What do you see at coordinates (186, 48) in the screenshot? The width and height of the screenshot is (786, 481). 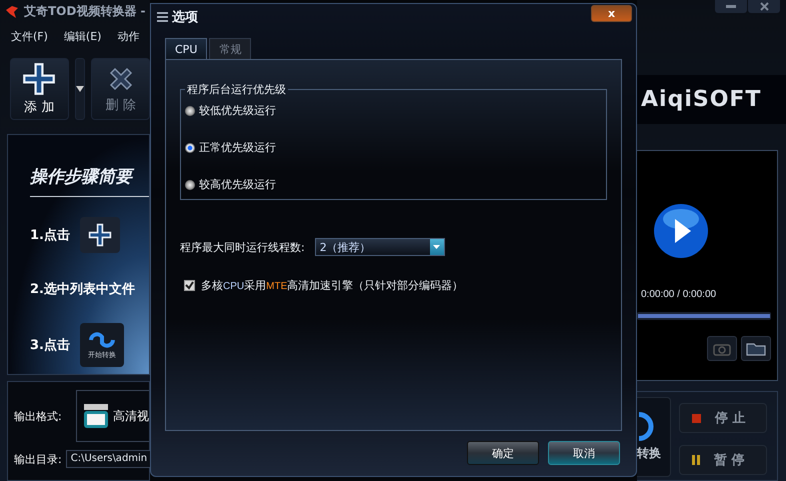 I see `tab: CPU` at bounding box center [186, 48].